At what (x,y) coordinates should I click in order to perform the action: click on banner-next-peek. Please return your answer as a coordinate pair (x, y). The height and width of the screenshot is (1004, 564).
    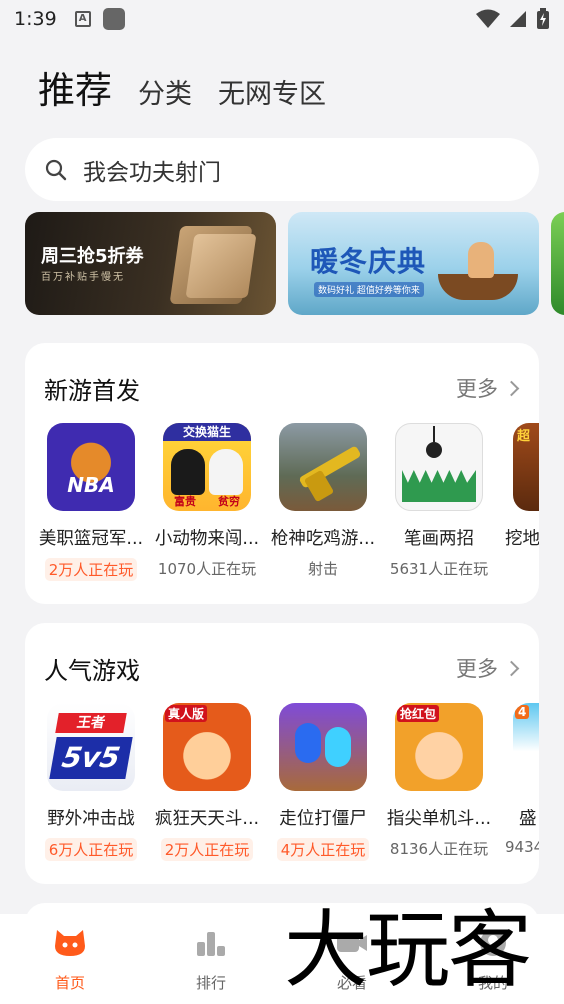
    Looking at the image, I should click on (557, 263).